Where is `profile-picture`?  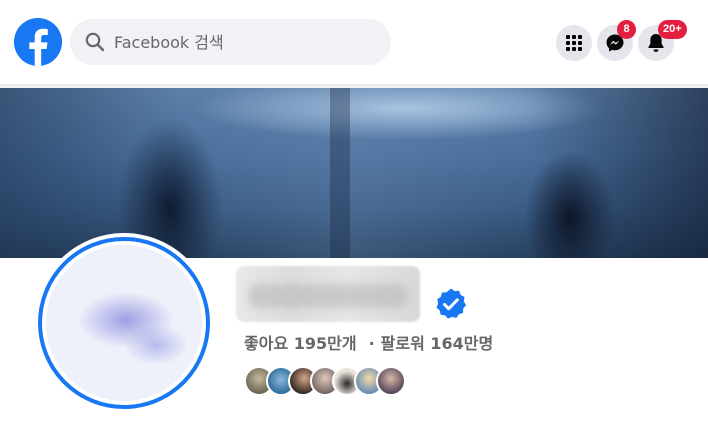
profile-picture is located at coordinates (124, 323).